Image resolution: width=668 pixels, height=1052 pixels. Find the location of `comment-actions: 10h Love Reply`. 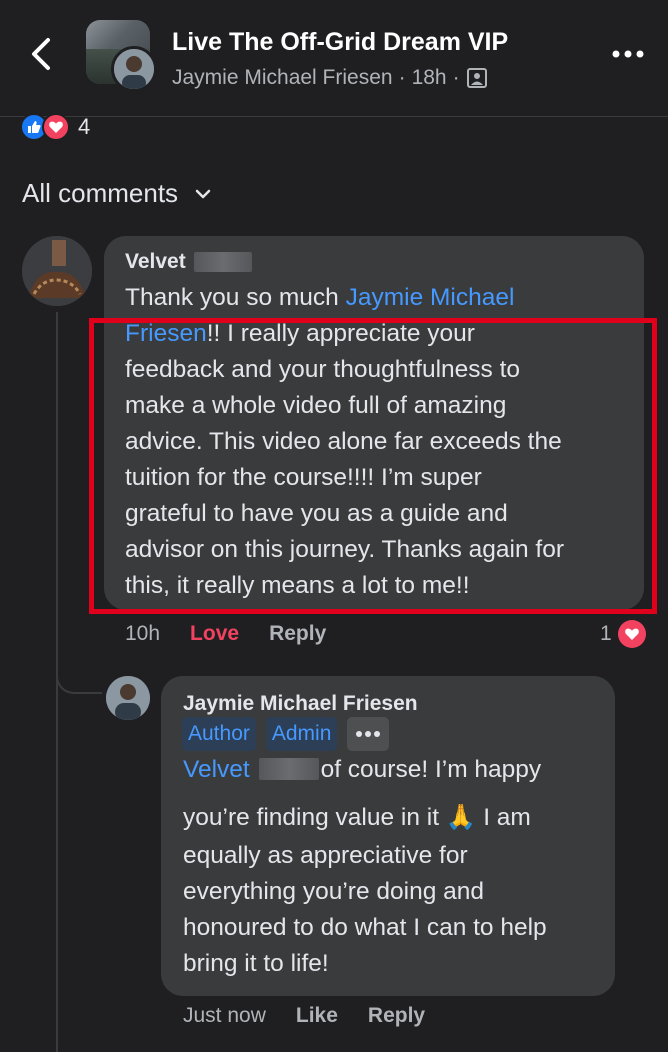

comment-actions: 10h Love Reply is located at coordinates (225, 634).